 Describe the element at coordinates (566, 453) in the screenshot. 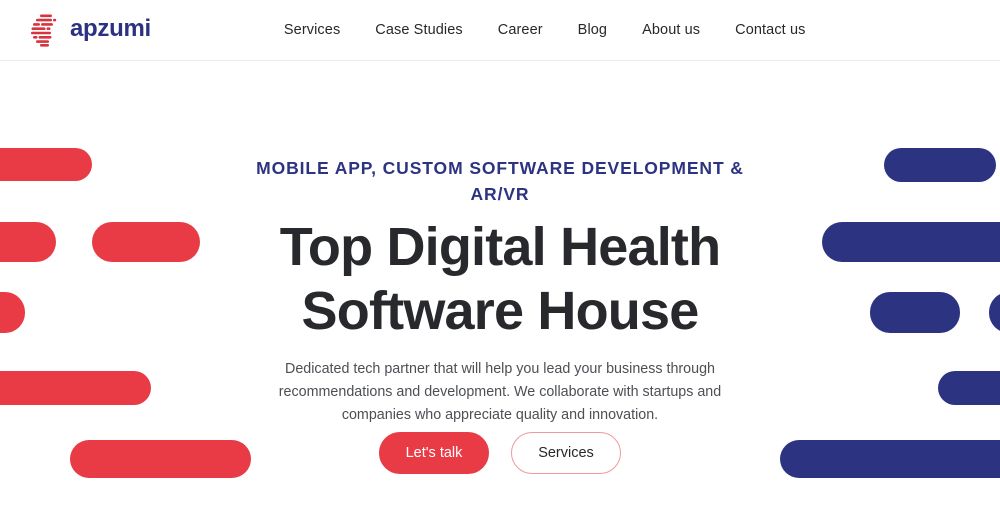

I see `services-button: Services` at that location.